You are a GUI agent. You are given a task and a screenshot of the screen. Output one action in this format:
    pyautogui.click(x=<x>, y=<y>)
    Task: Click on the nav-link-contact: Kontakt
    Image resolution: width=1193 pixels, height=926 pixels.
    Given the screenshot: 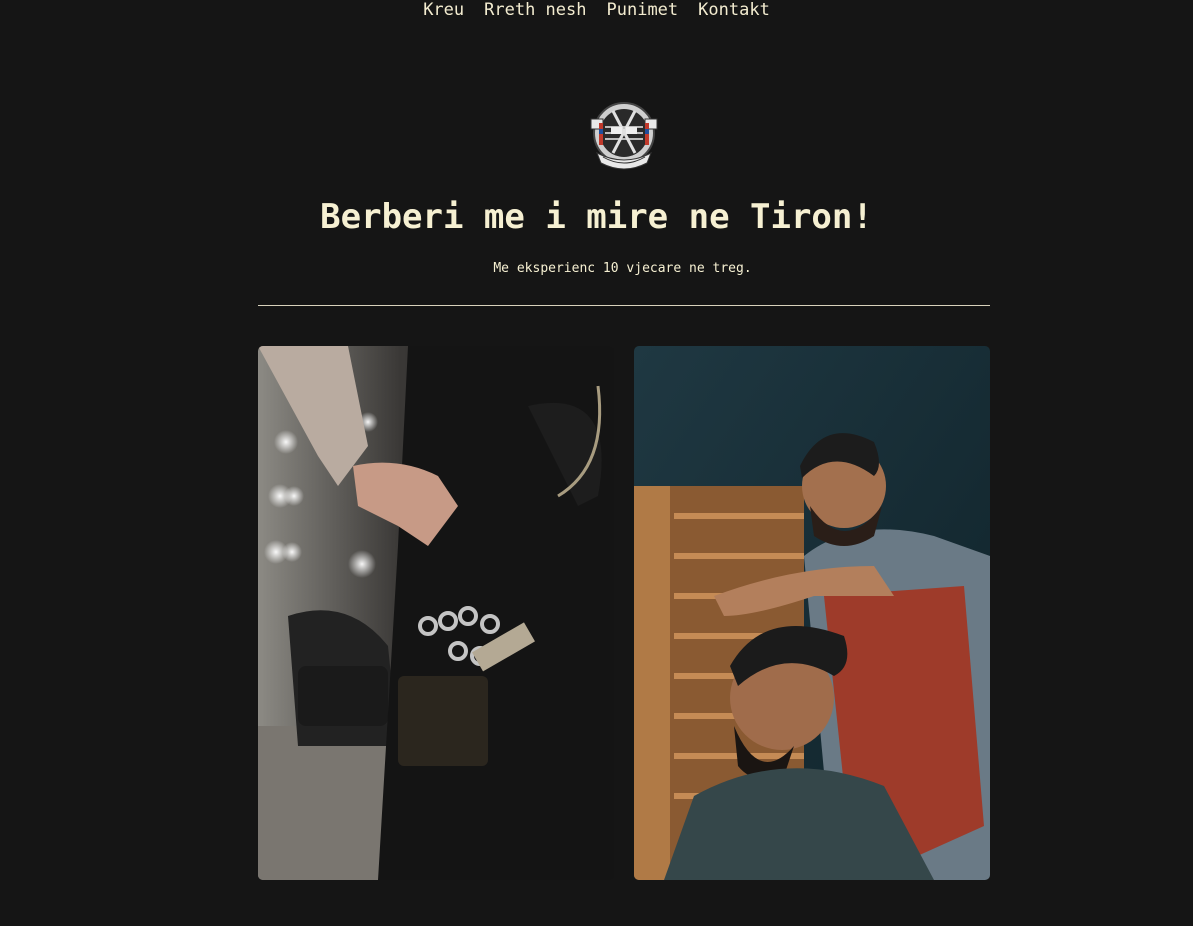 What is the action you would take?
    pyautogui.click(x=734, y=11)
    